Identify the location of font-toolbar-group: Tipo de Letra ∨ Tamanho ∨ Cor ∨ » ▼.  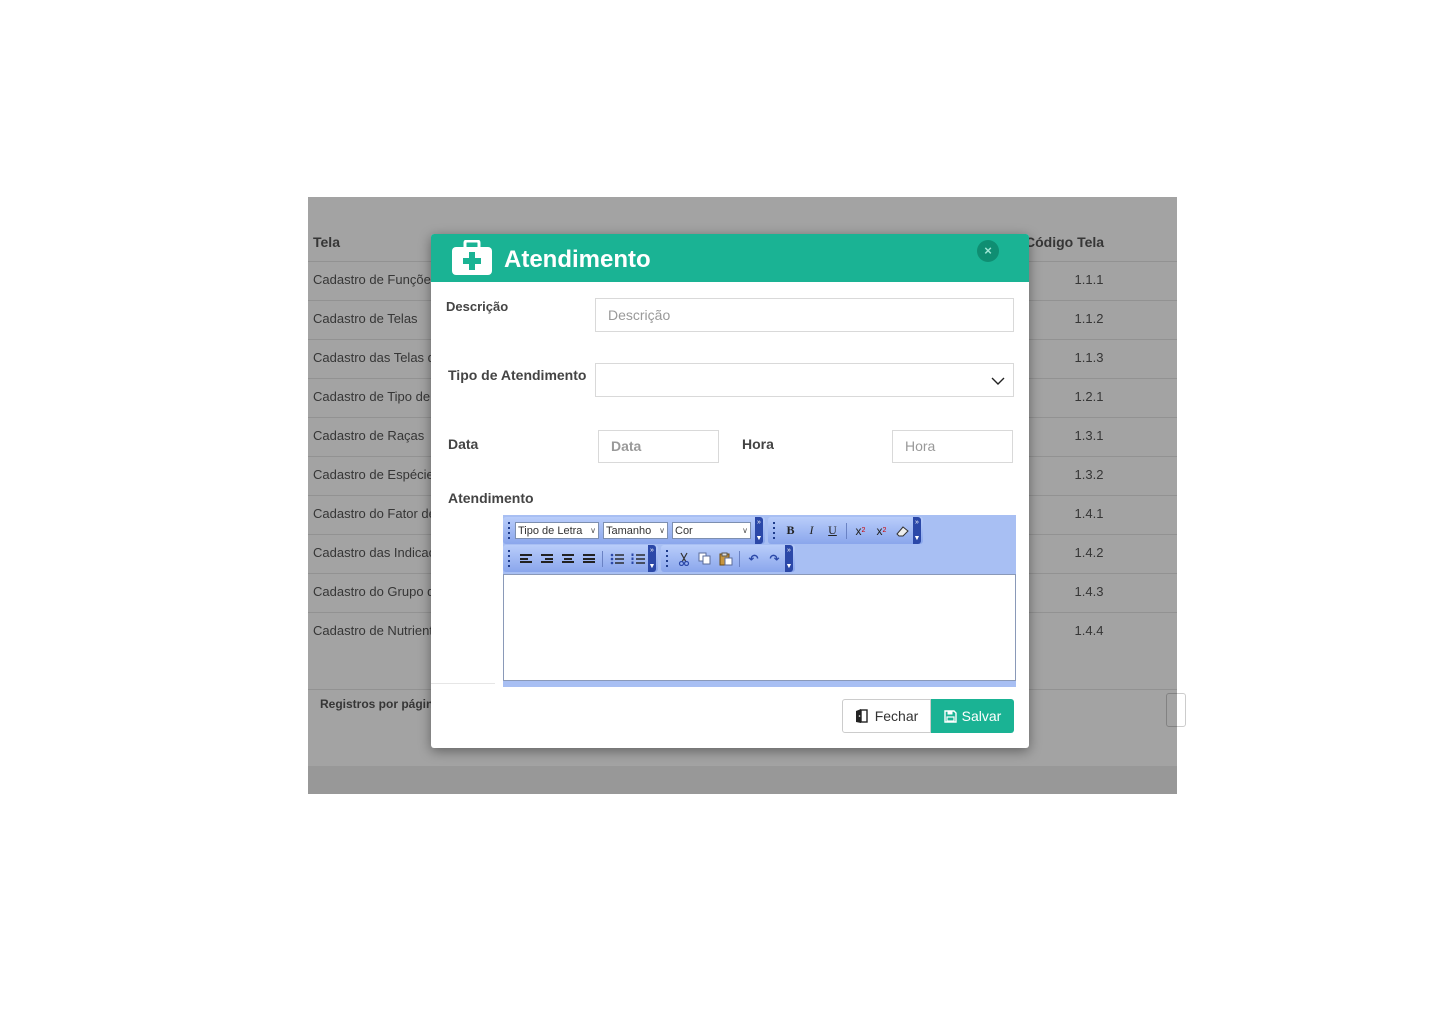
(634, 530).